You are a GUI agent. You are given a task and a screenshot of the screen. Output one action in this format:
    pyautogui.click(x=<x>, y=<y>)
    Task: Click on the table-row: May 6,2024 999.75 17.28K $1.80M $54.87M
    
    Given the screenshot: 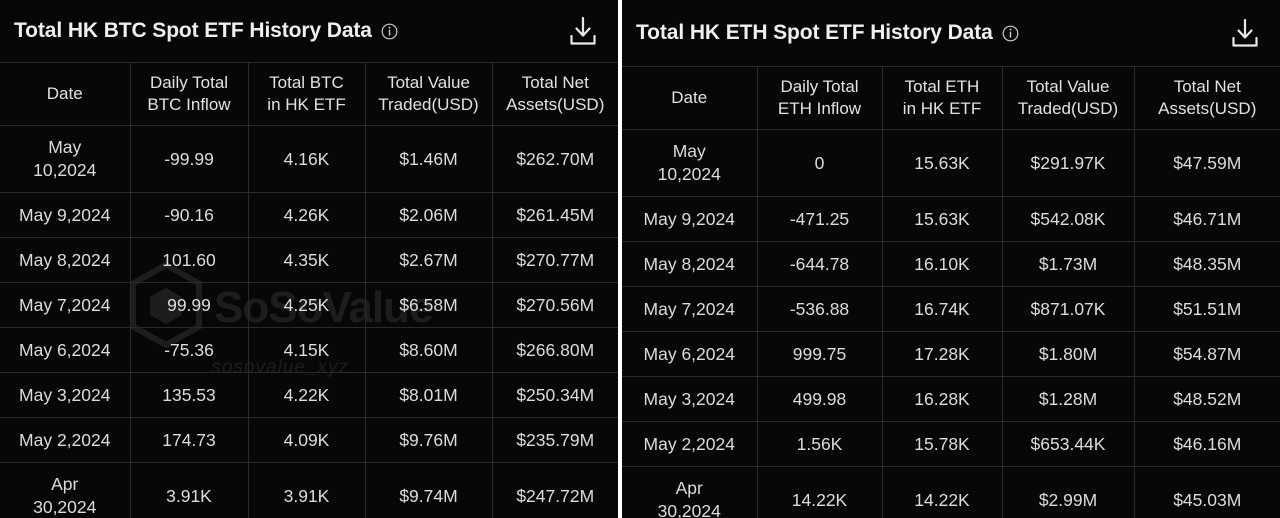 What is the action you would take?
    pyautogui.click(x=951, y=354)
    